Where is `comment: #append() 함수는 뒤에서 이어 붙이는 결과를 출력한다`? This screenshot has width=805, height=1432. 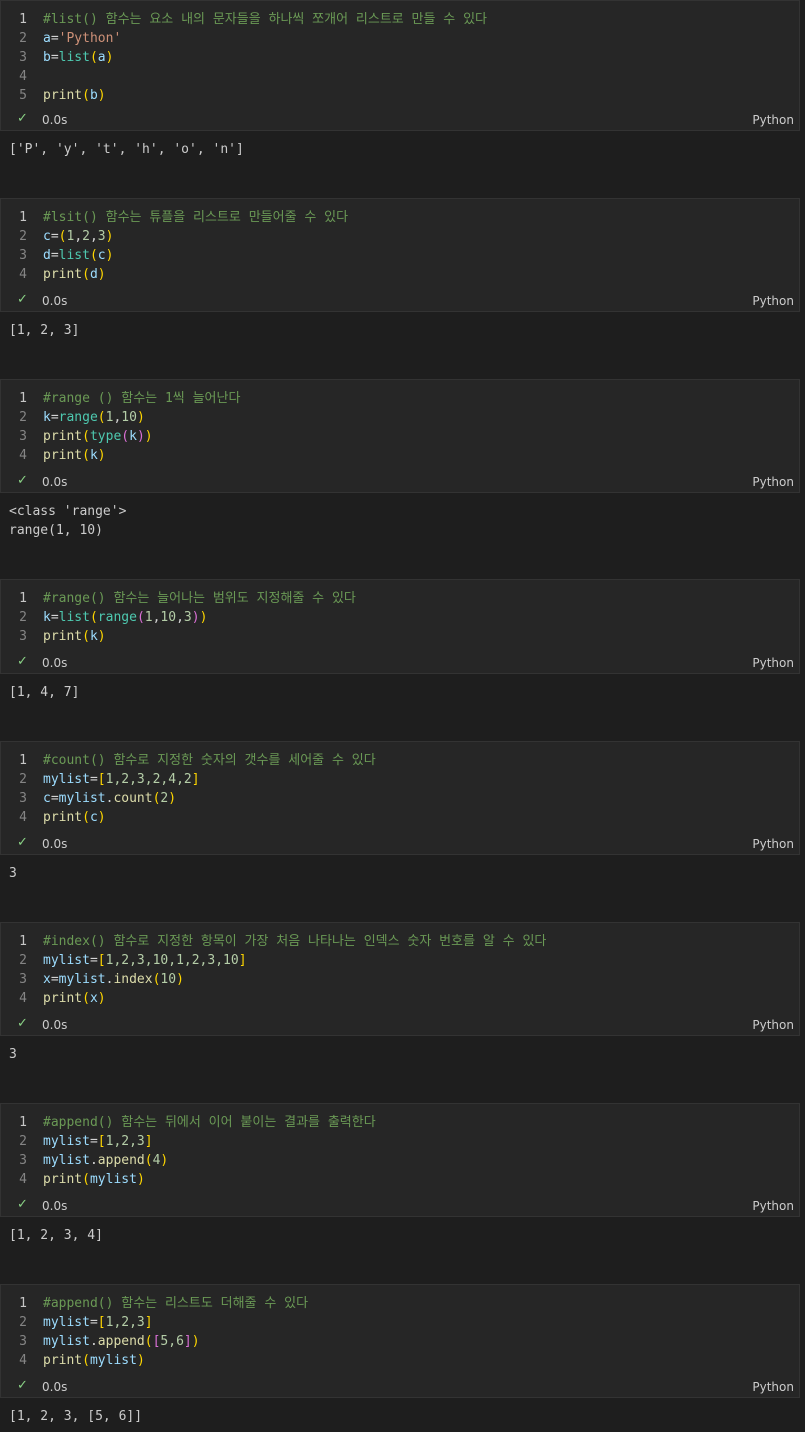
comment: #append() 함수는 뒤에서 이어 붙이는 결과를 출력한다 is located at coordinates (209, 1122).